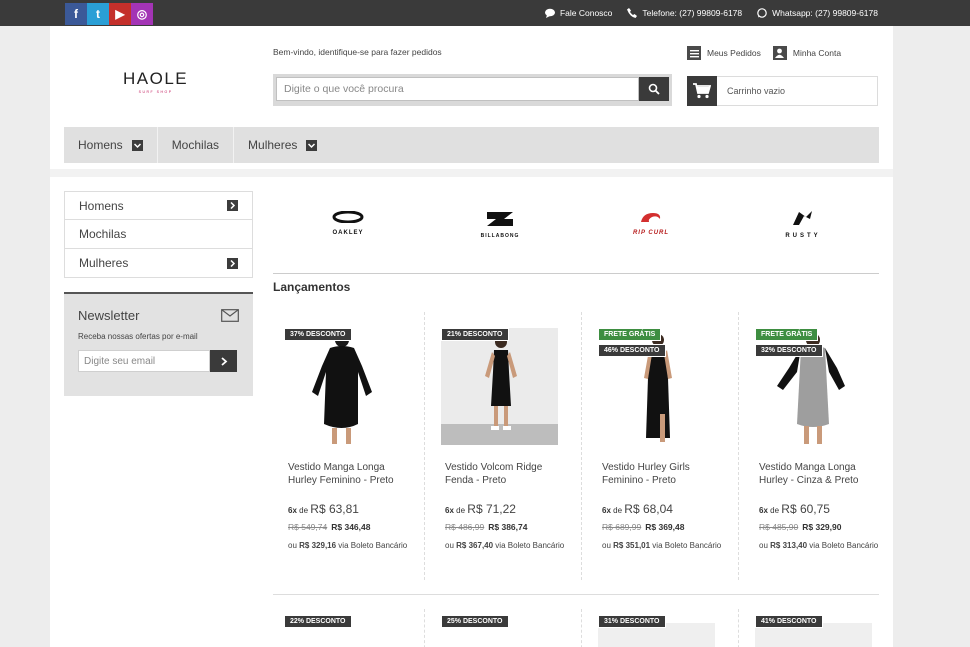 This screenshot has width=970, height=647. What do you see at coordinates (789, 545) in the screenshot?
I see `boleto-value: R$ 313,40` at bounding box center [789, 545].